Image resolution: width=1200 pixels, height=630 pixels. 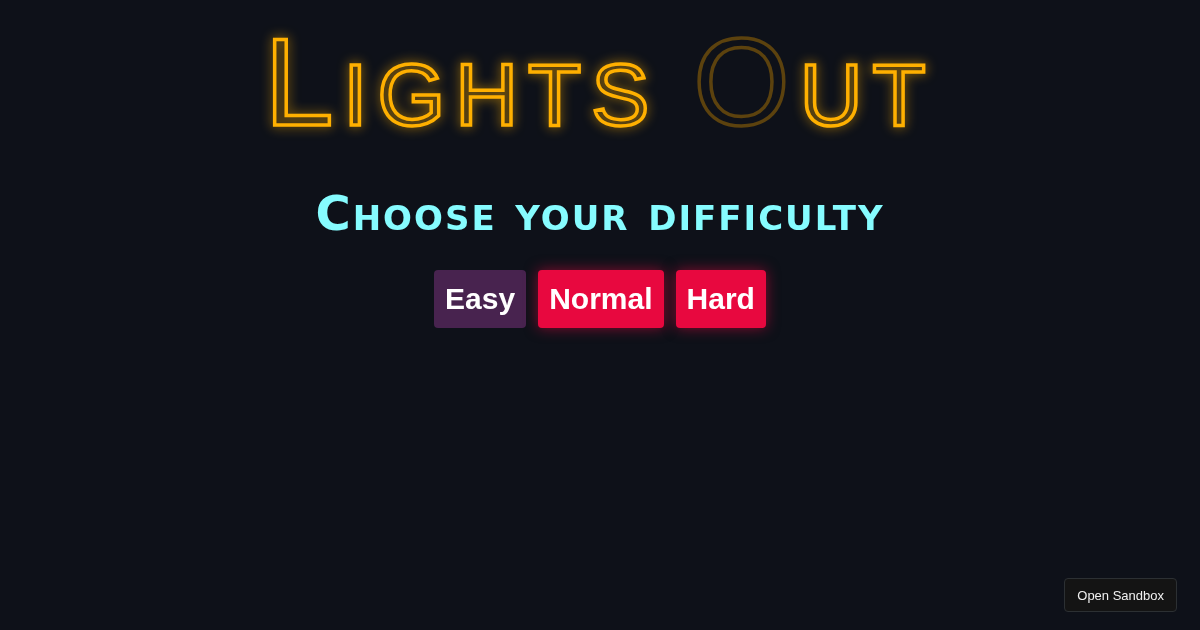 What do you see at coordinates (601, 298) in the screenshot?
I see `difficulty-button: Normal` at bounding box center [601, 298].